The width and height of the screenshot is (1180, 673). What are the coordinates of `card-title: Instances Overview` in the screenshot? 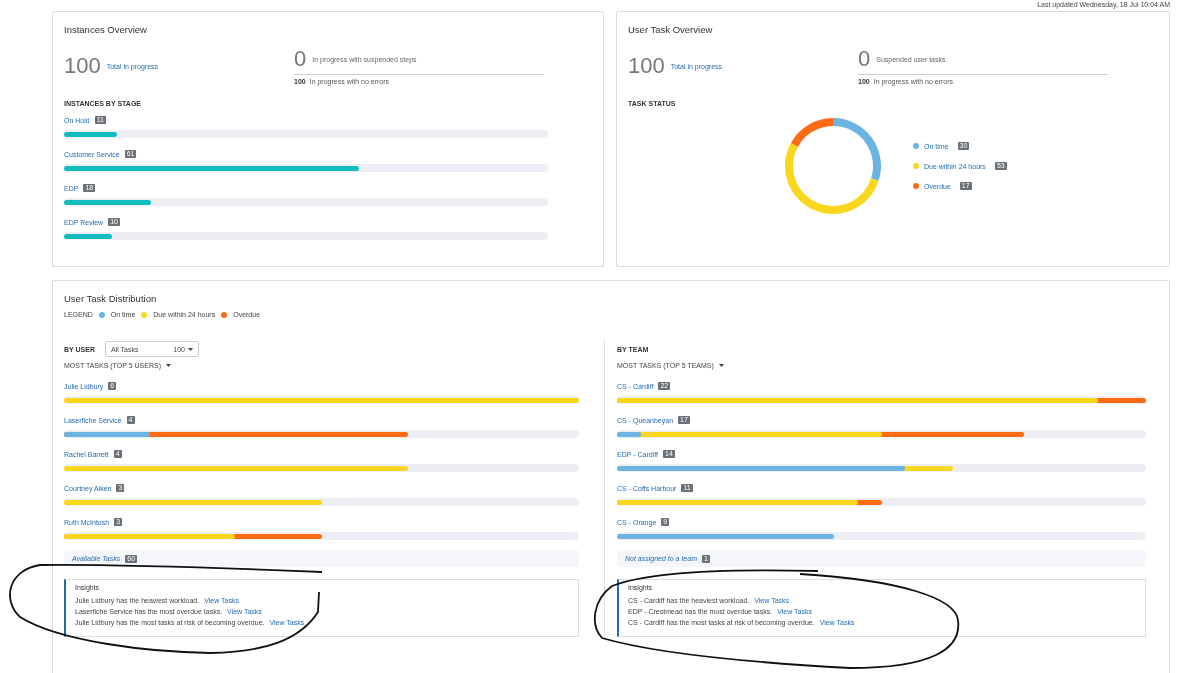 It's located at (106, 29).